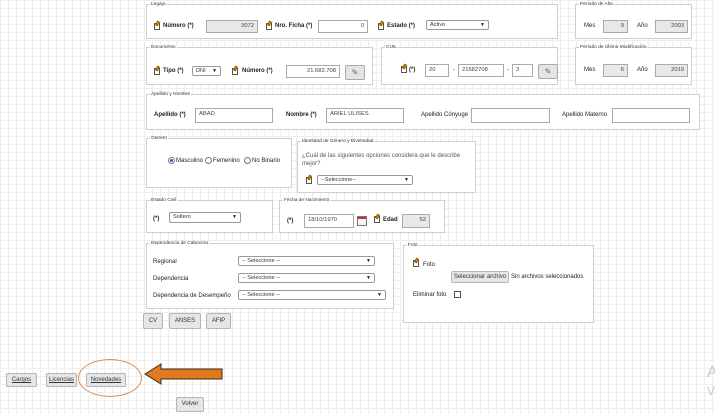 The image size is (715, 414). What do you see at coordinates (642, 70) in the screenshot?
I see `modif-anio-label: Año` at bounding box center [642, 70].